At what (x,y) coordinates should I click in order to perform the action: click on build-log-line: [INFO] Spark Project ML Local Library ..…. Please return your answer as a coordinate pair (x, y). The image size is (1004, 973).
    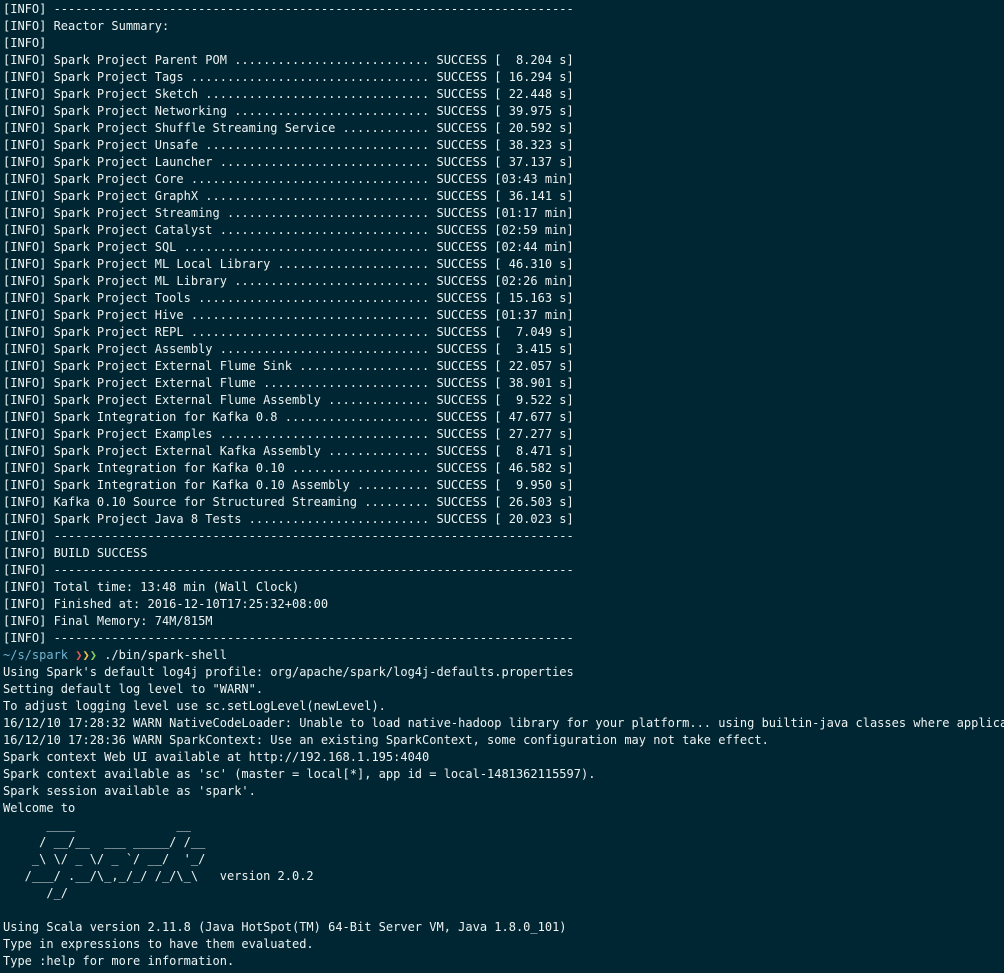
    Looking at the image, I should click on (288, 264).